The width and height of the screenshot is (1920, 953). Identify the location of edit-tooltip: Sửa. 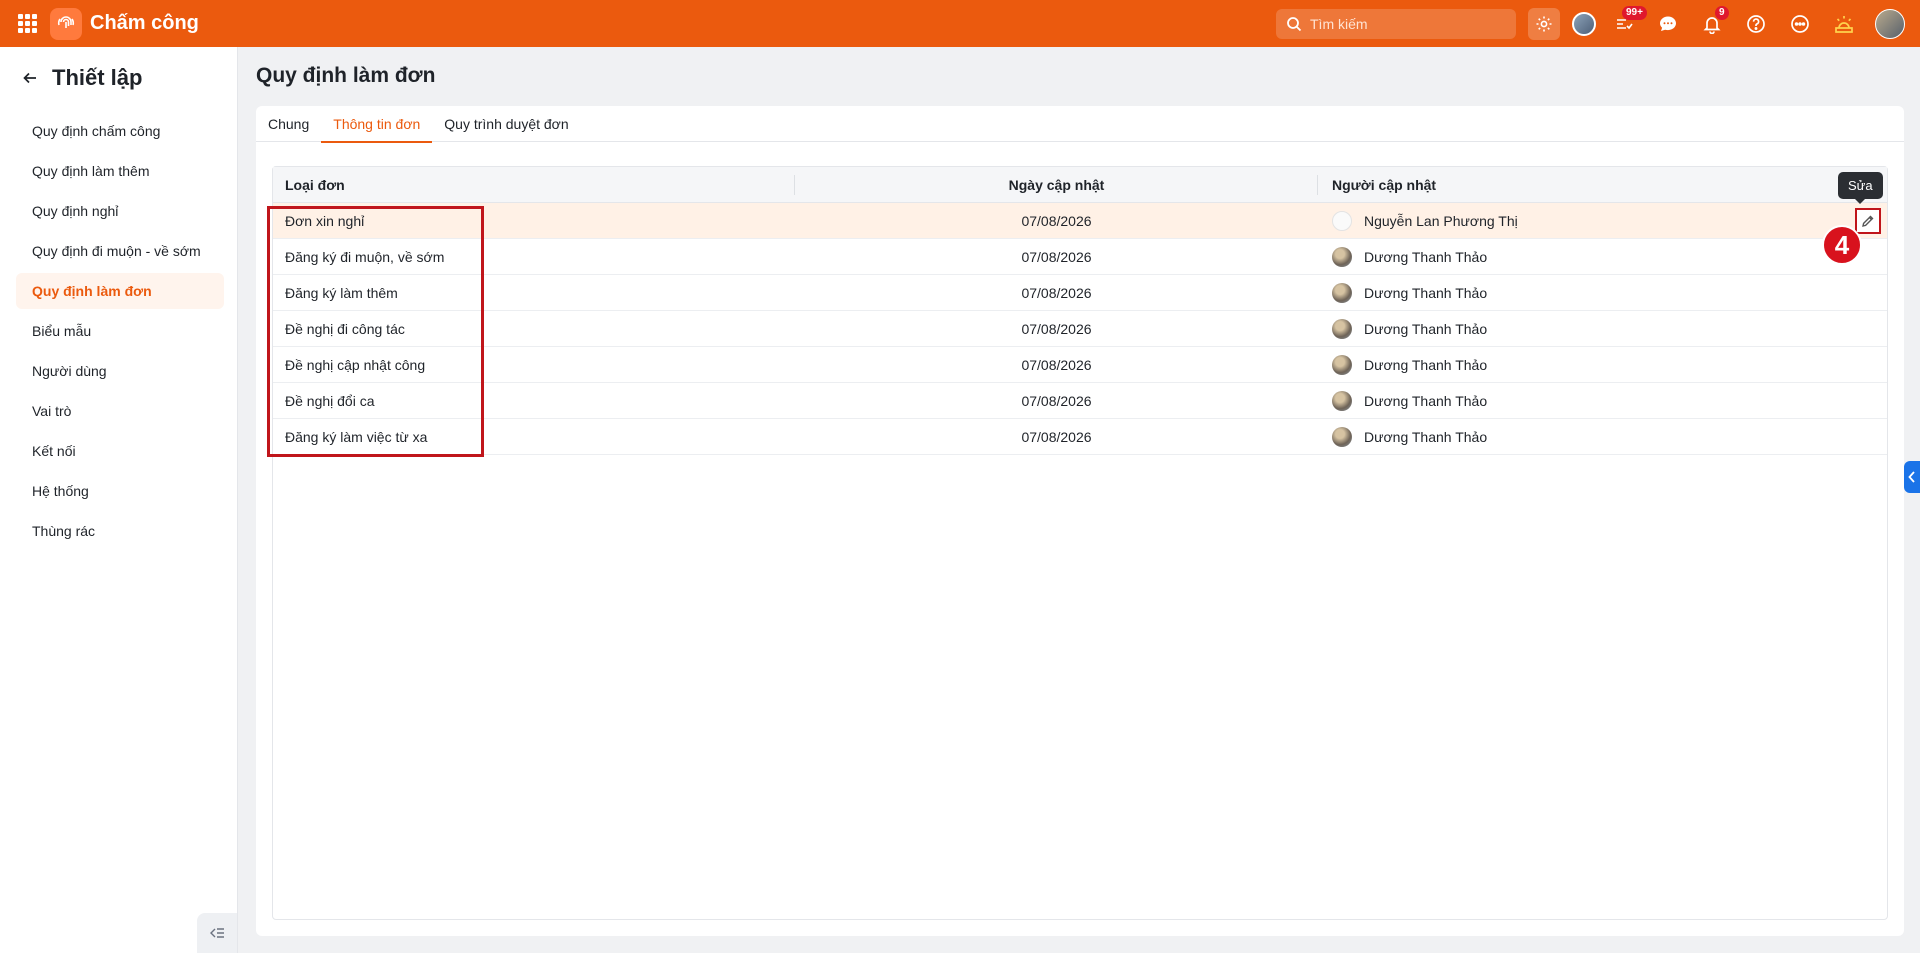
(1860, 188).